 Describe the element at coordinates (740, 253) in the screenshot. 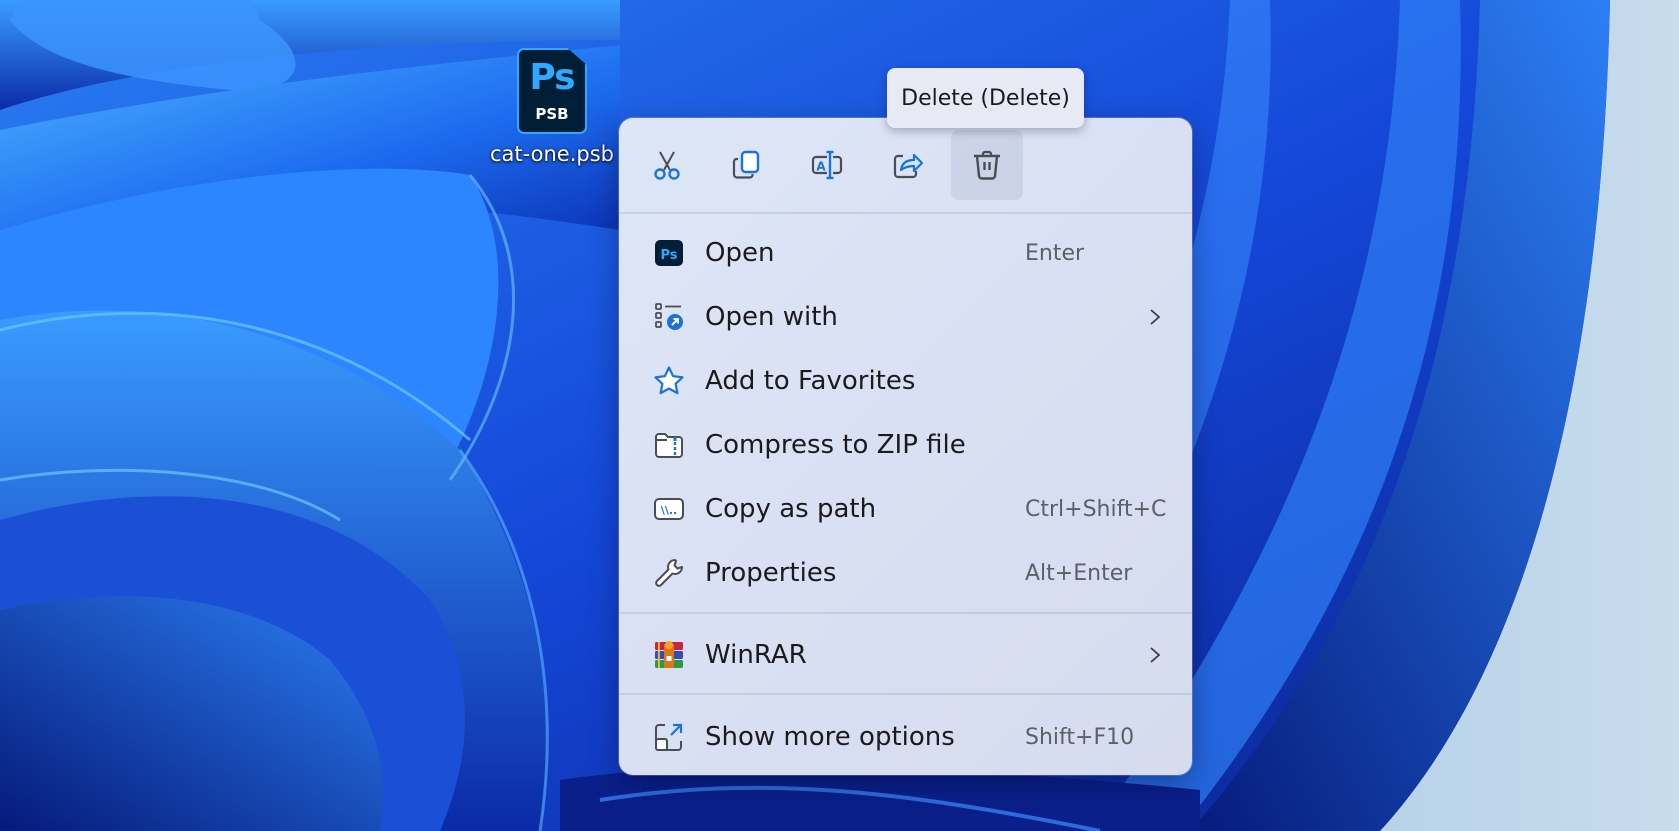

I see `menu-item-label: Open` at that location.